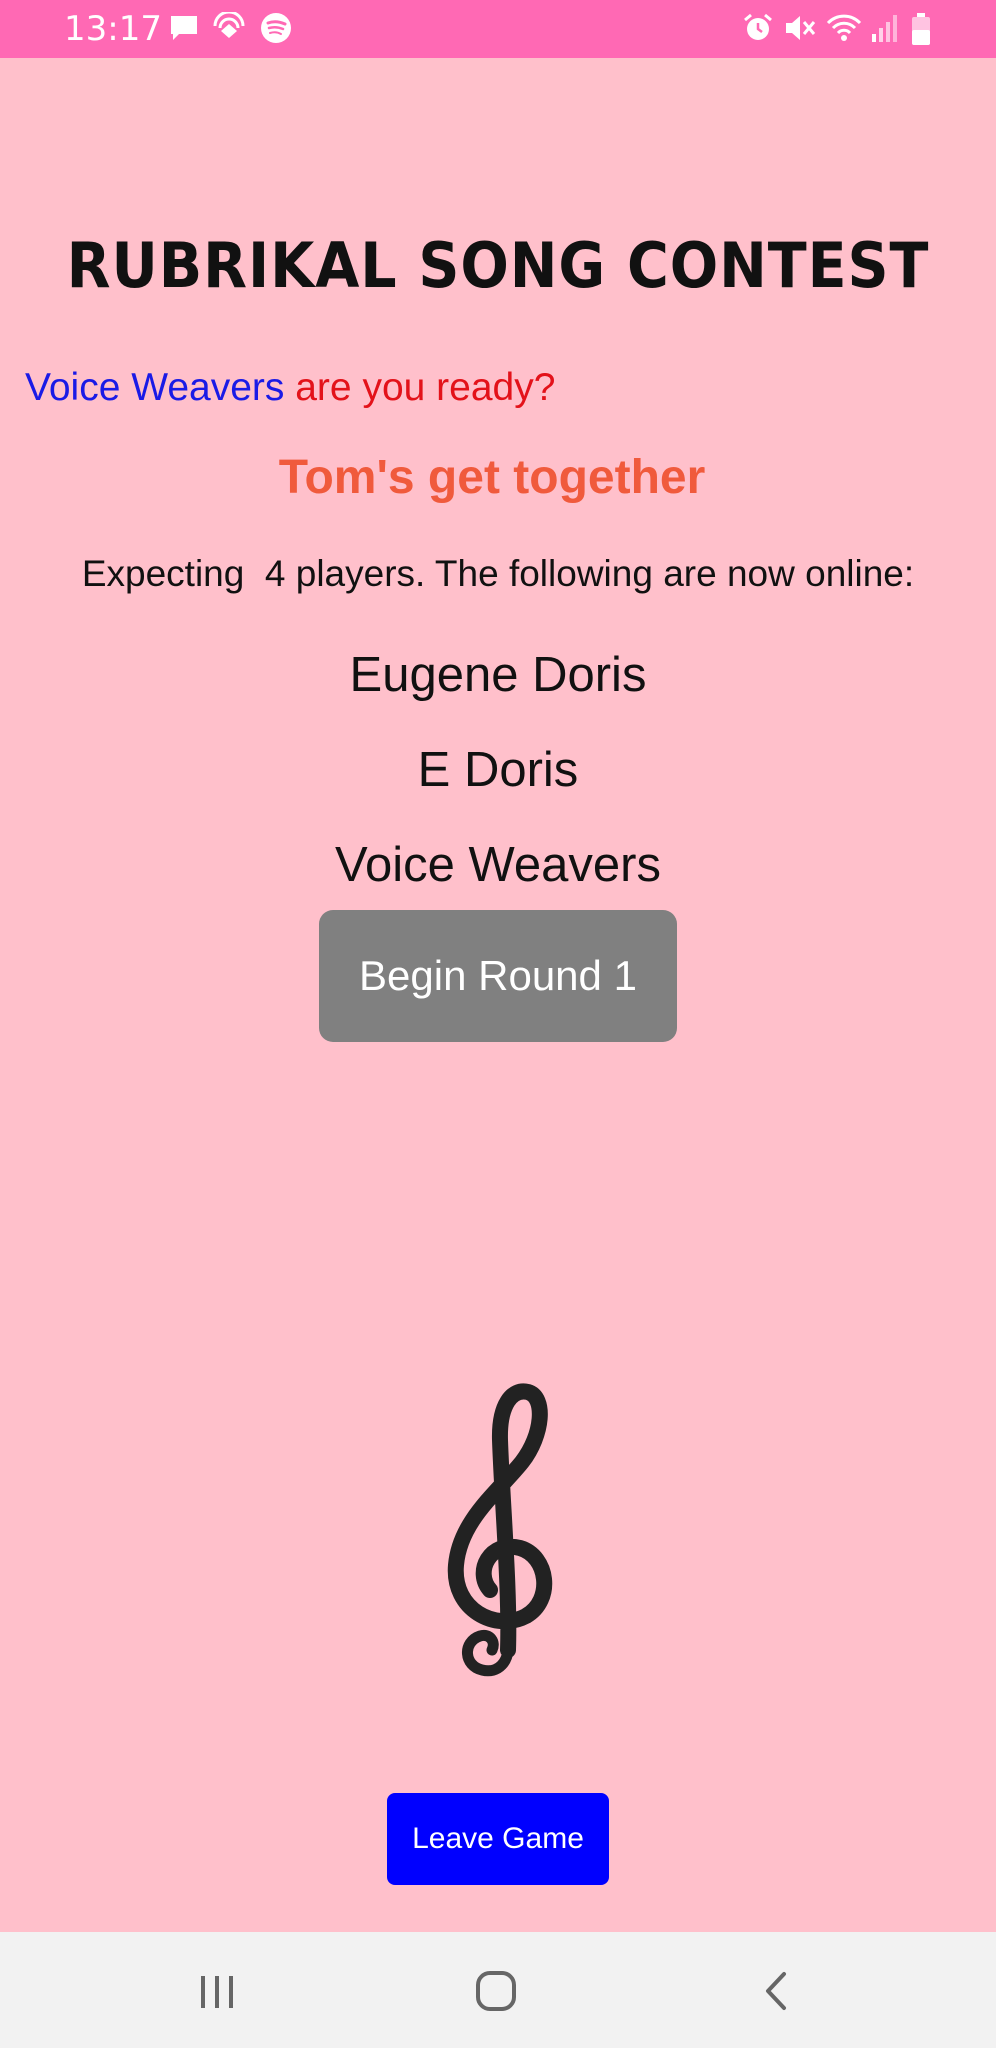 The height and width of the screenshot is (2048, 996). I want to click on alarm-icon, so click(758, 26).